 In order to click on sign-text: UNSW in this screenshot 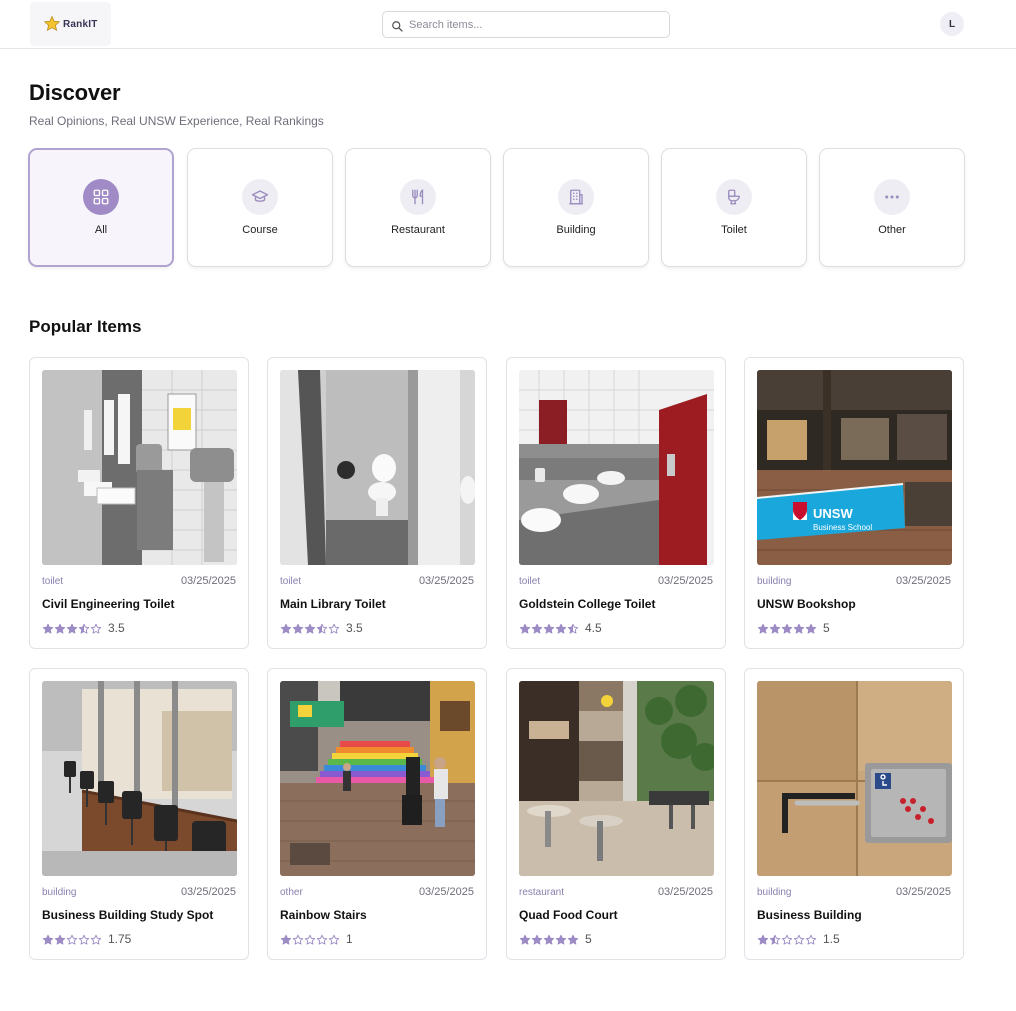, I will do `click(833, 513)`.